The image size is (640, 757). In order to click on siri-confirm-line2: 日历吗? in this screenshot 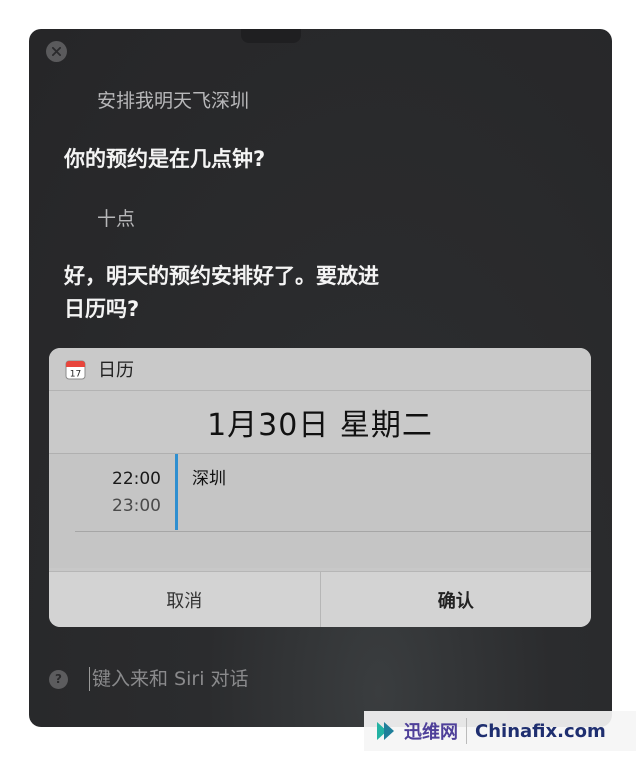, I will do `click(102, 309)`.